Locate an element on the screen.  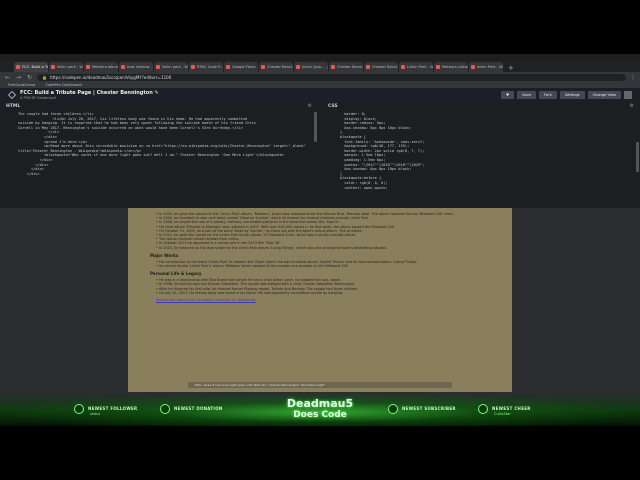
cheer-value: CurloStar is located at coordinates (502, 414).